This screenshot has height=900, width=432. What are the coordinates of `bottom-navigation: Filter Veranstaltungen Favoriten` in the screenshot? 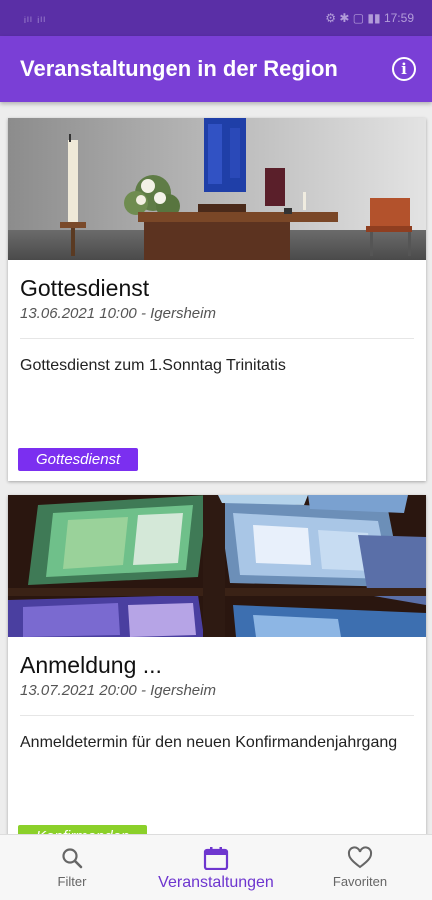 It's located at (216, 867).